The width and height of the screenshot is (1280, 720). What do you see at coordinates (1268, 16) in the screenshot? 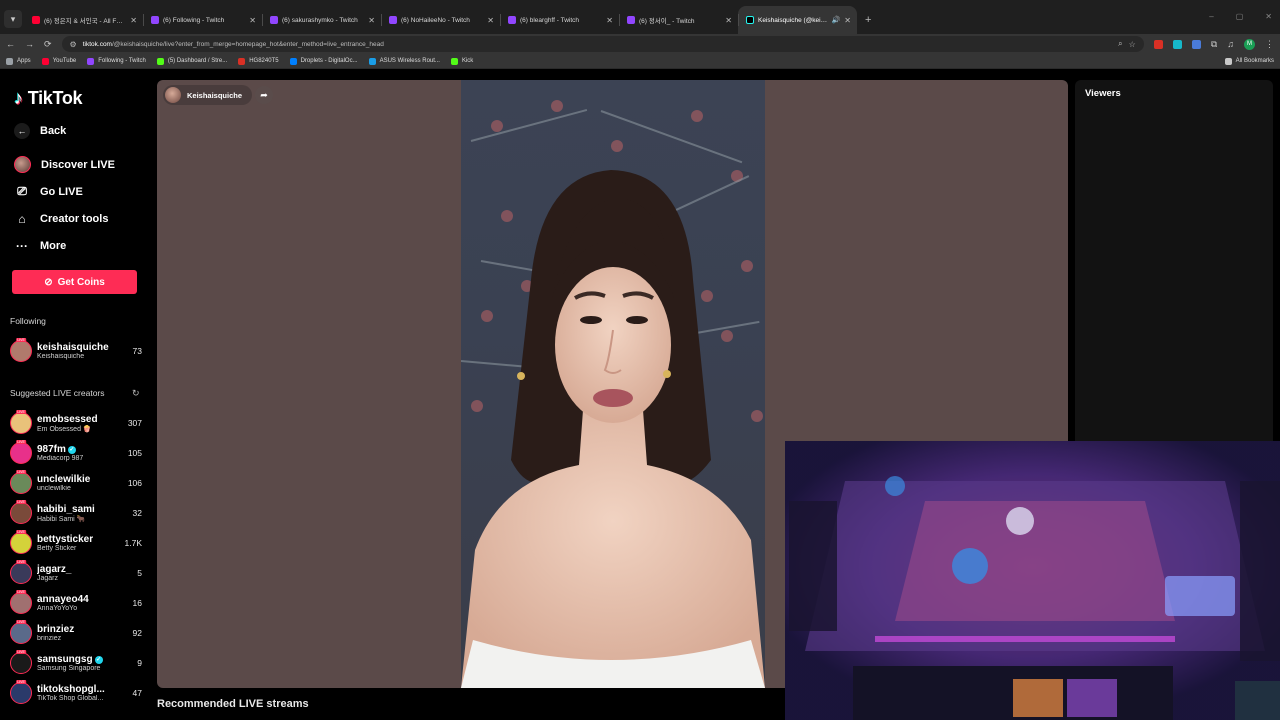
I see `close-window-icon: ✕` at bounding box center [1268, 16].